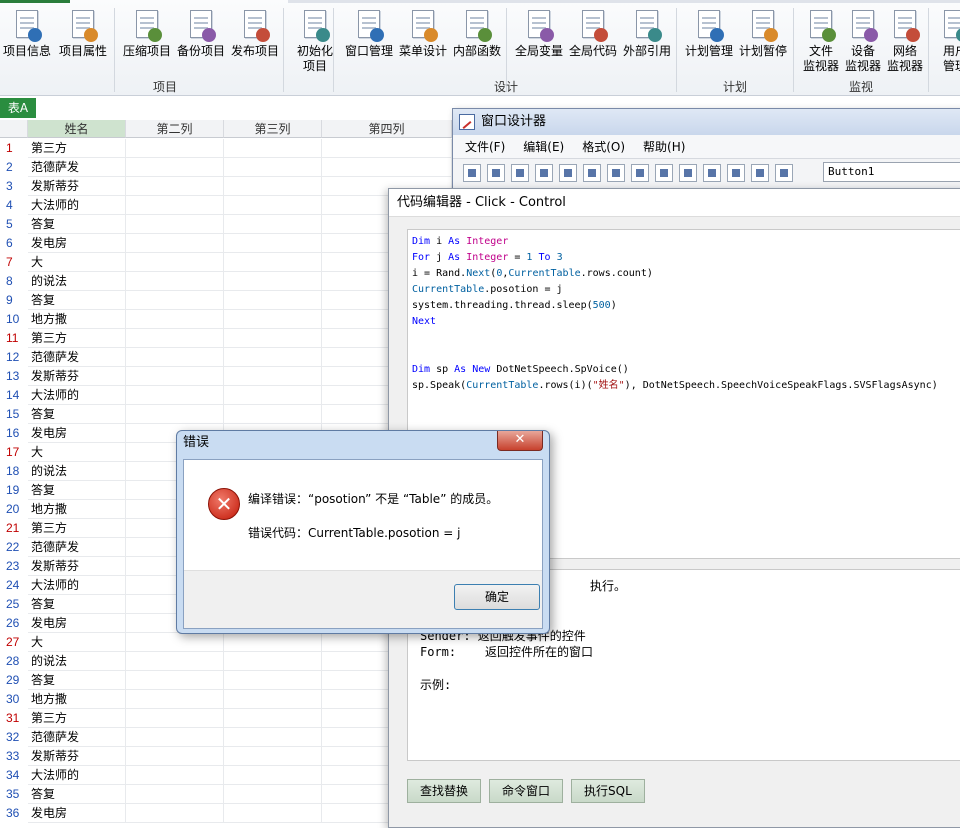 Image resolution: width=960 pixels, height=828 pixels. Describe the element at coordinates (706, 122) in the screenshot. I see `window-designer-titlebar: 窗口设计器` at that location.